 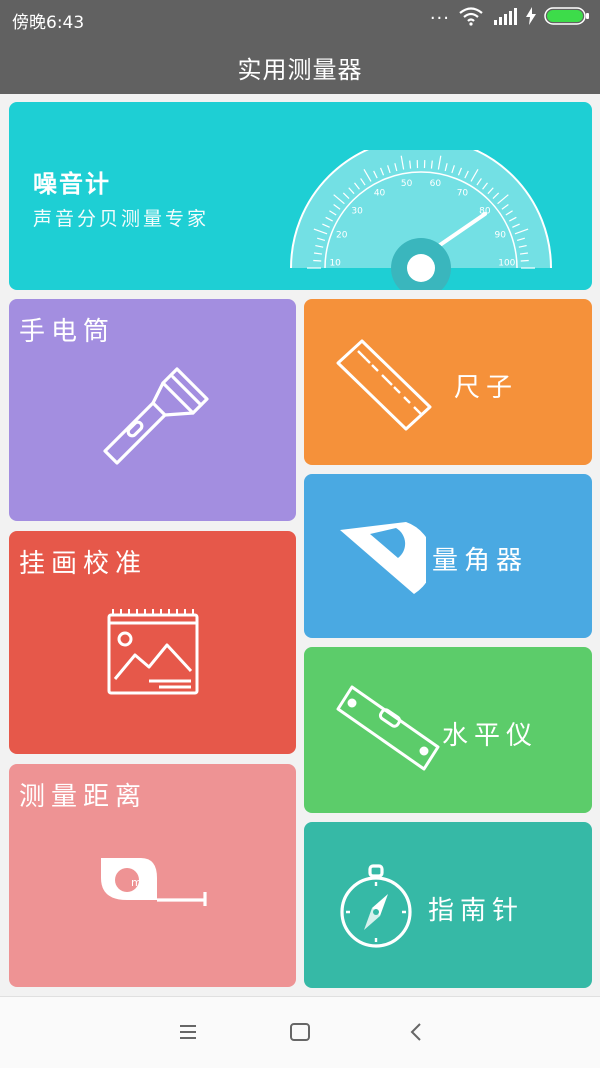 What do you see at coordinates (357, 211) in the screenshot?
I see `gauge-scale-label: 30` at bounding box center [357, 211].